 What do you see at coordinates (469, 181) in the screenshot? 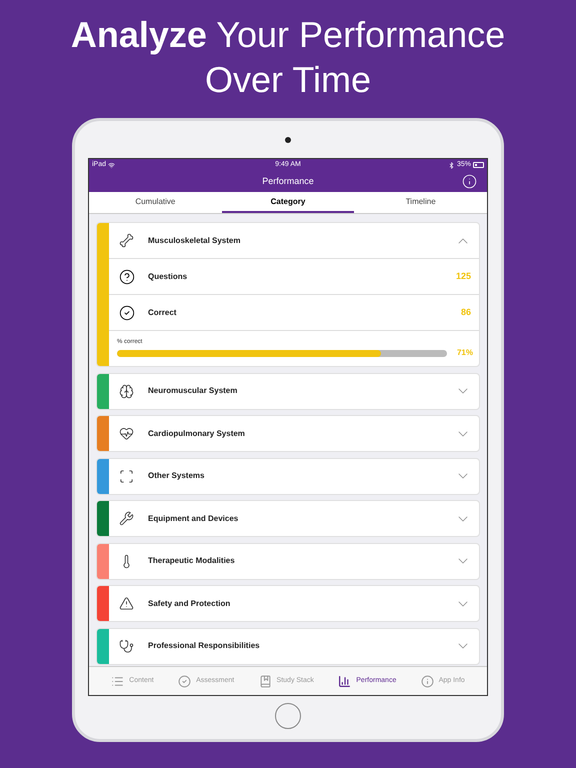
I see `info-button` at bounding box center [469, 181].